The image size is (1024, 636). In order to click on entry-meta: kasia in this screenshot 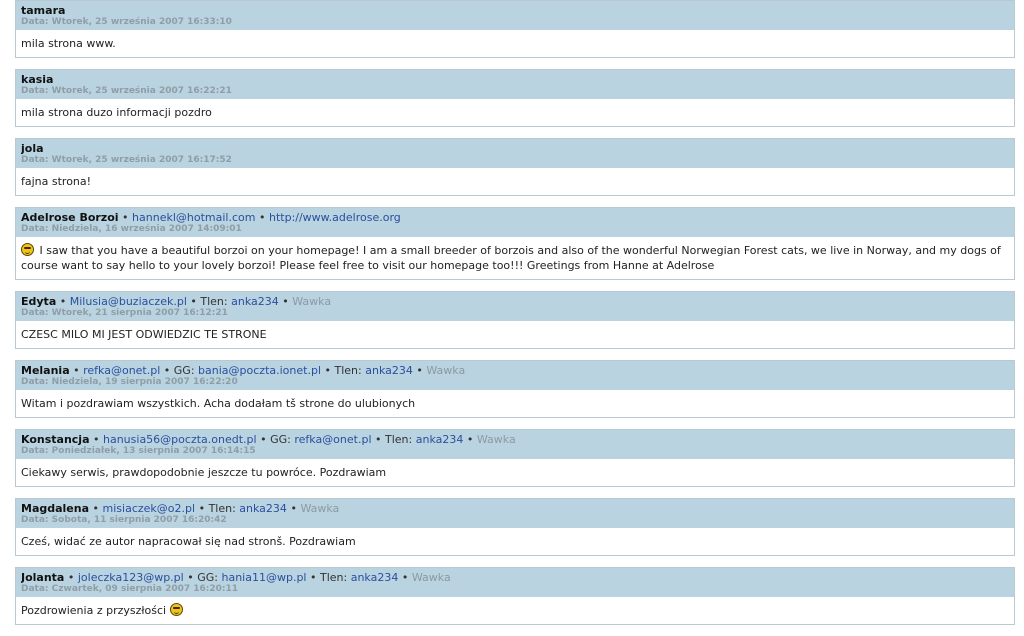, I will do `click(515, 79)`.